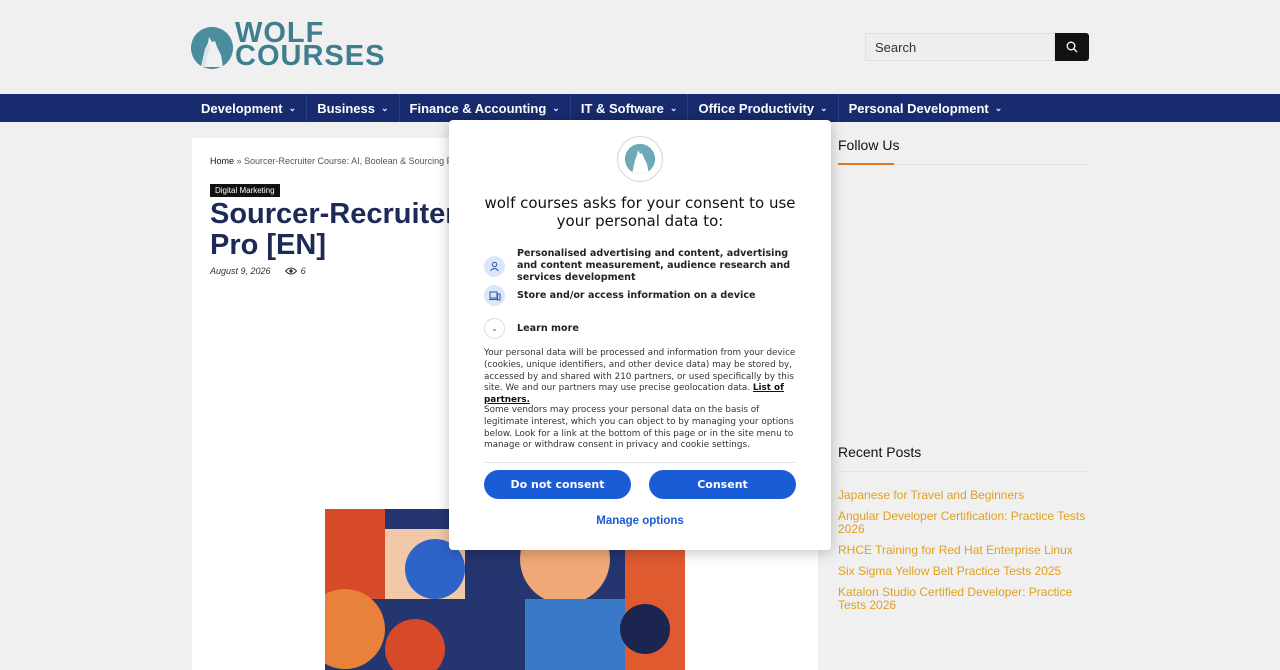 This screenshot has height=670, width=1280. Describe the element at coordinates (548, 328) in the screenshot. I see `learn-more-label: Learn more` at that location.